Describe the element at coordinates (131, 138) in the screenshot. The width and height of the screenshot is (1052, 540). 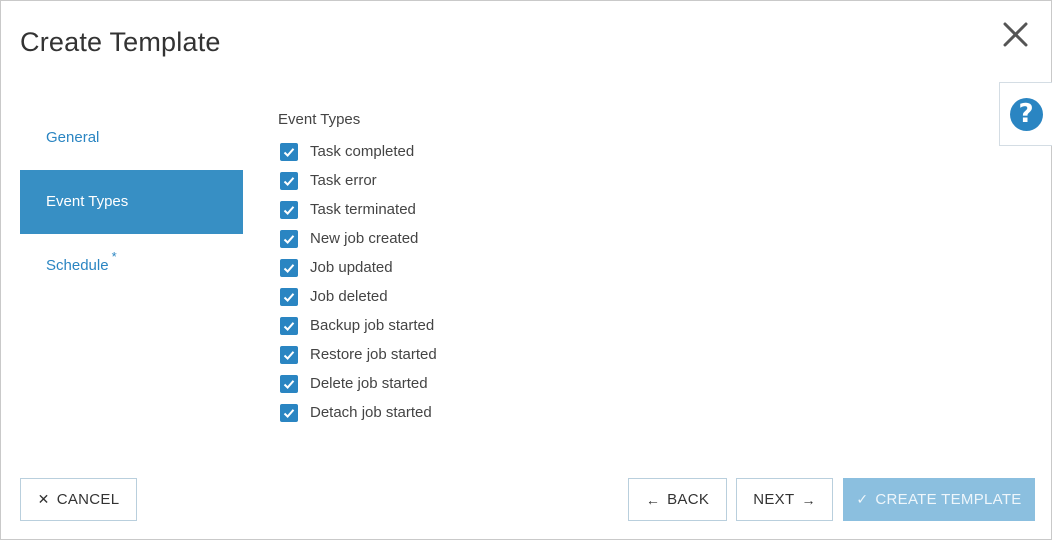
I see `step-general: General` at that location.